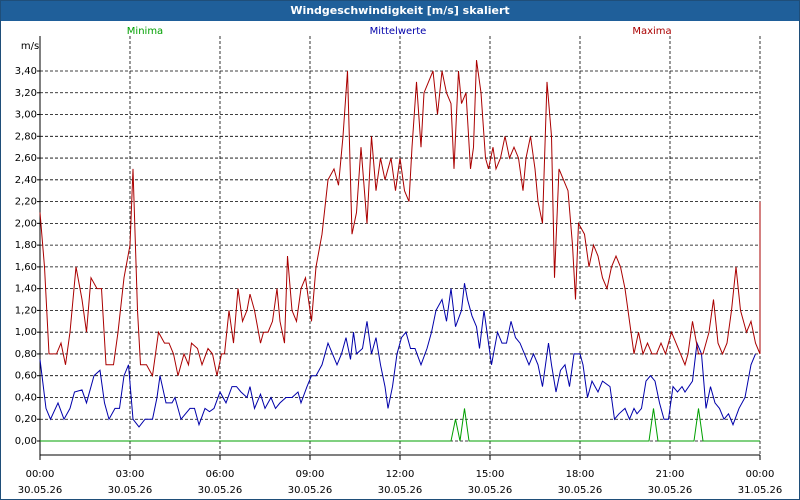  What do you see at coordinates (220, 474) in the screenshot?
I see `x-tick-time-label: 06:00` at bounding box center [220, 474].